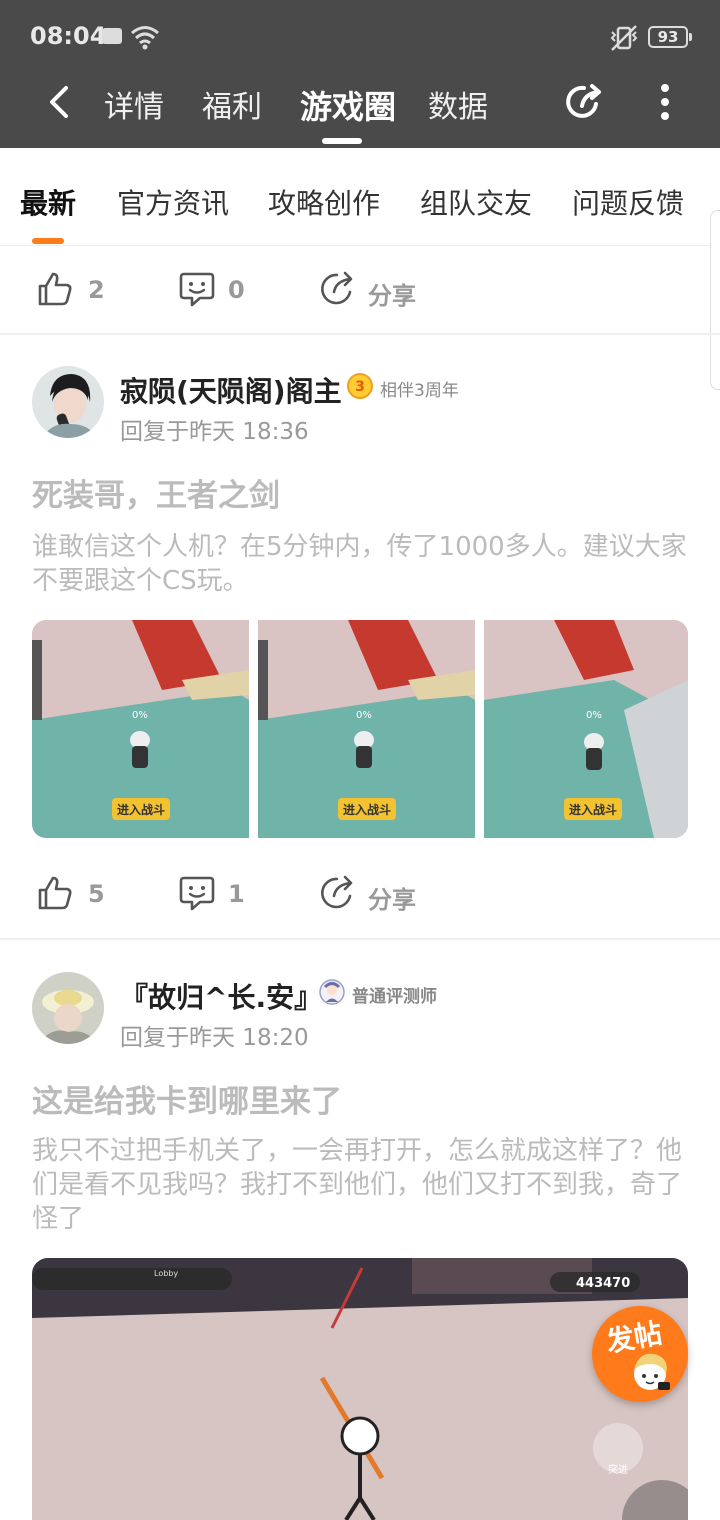  I want to click on comment-count: 1, so click(236, 894).